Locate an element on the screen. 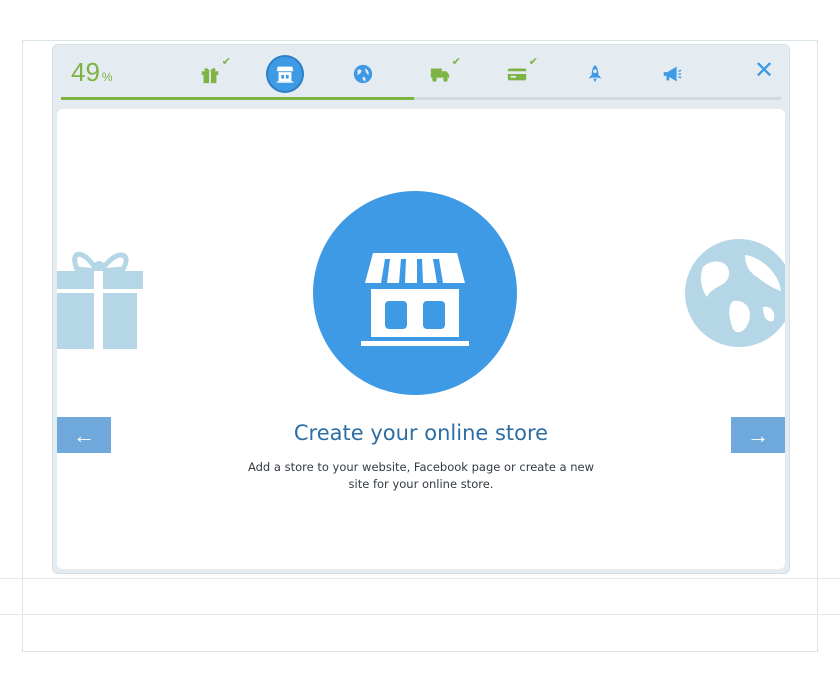  step-promote is located at coordinates (672, 74).